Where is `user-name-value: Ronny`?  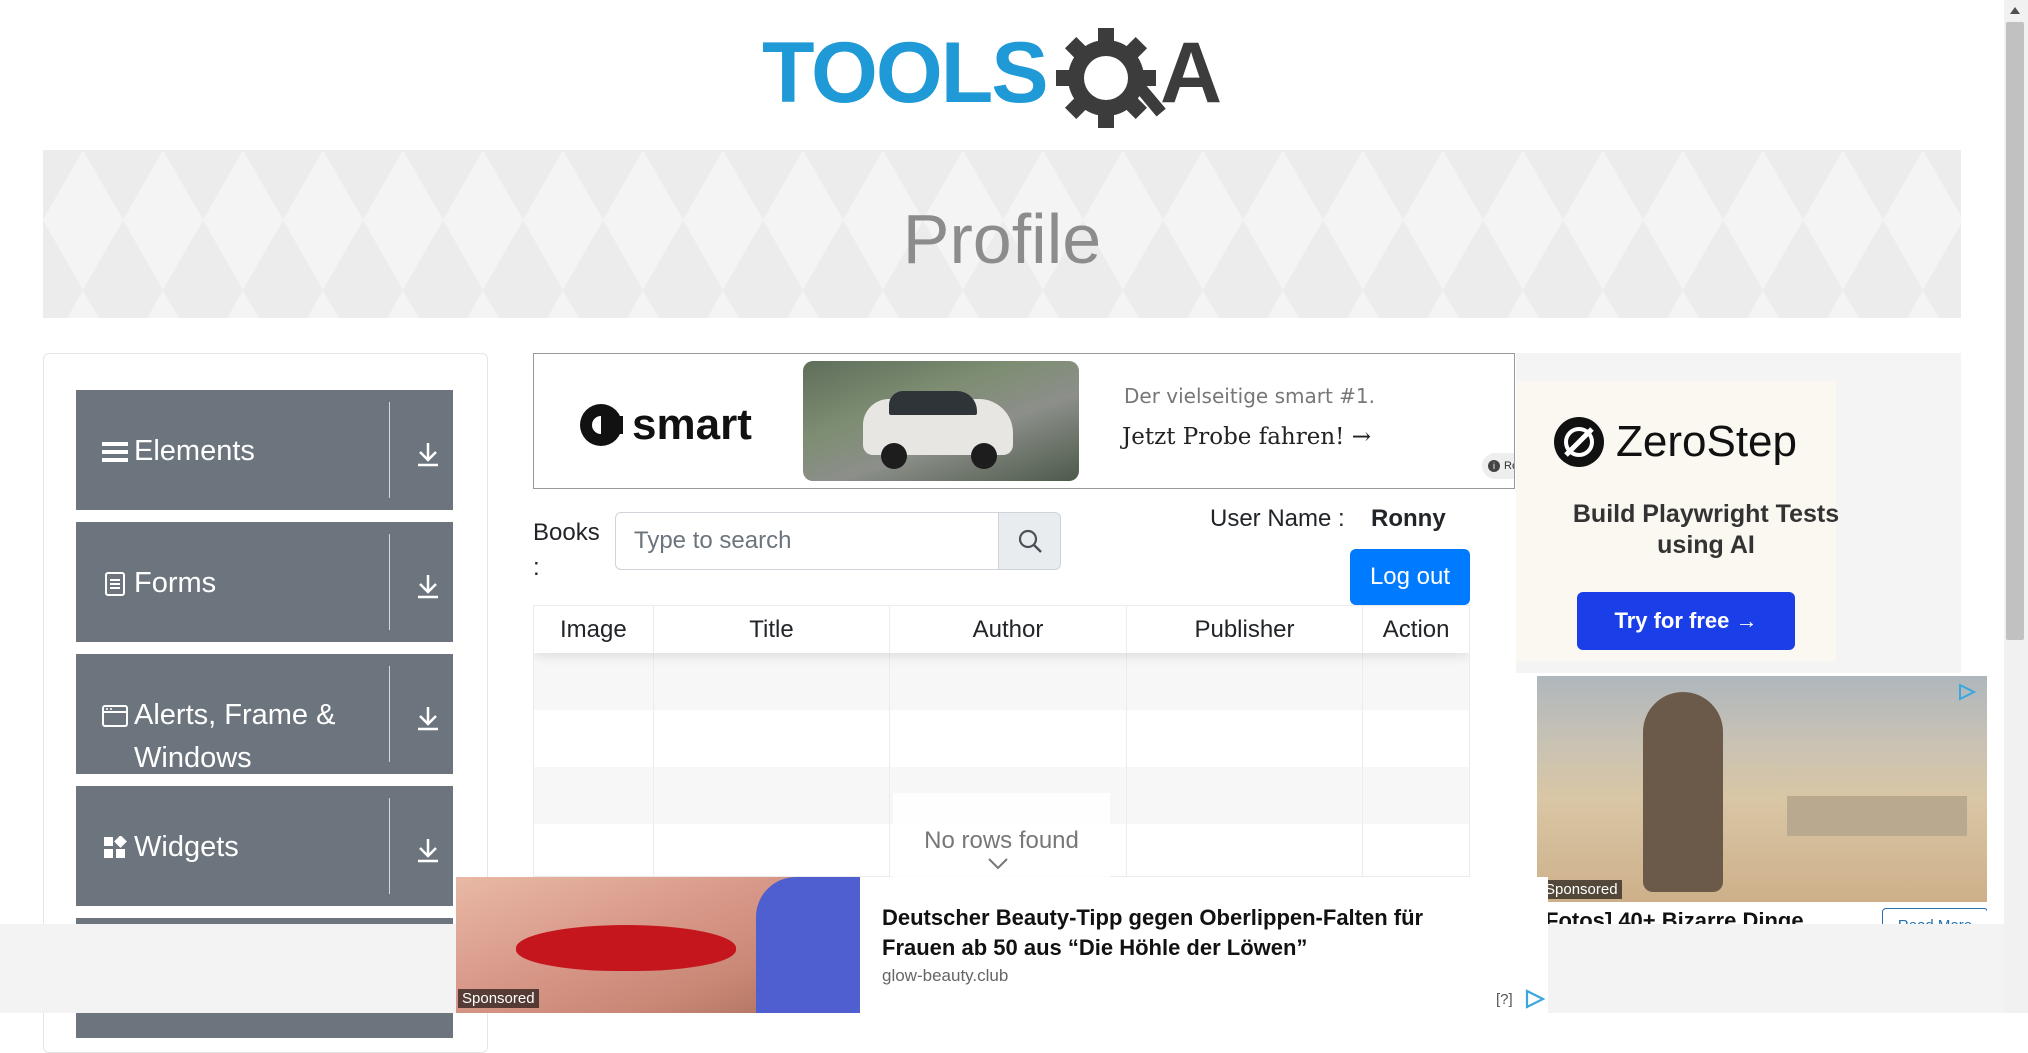 user-name-value: Ronny is located at coordinates (1408, 518).